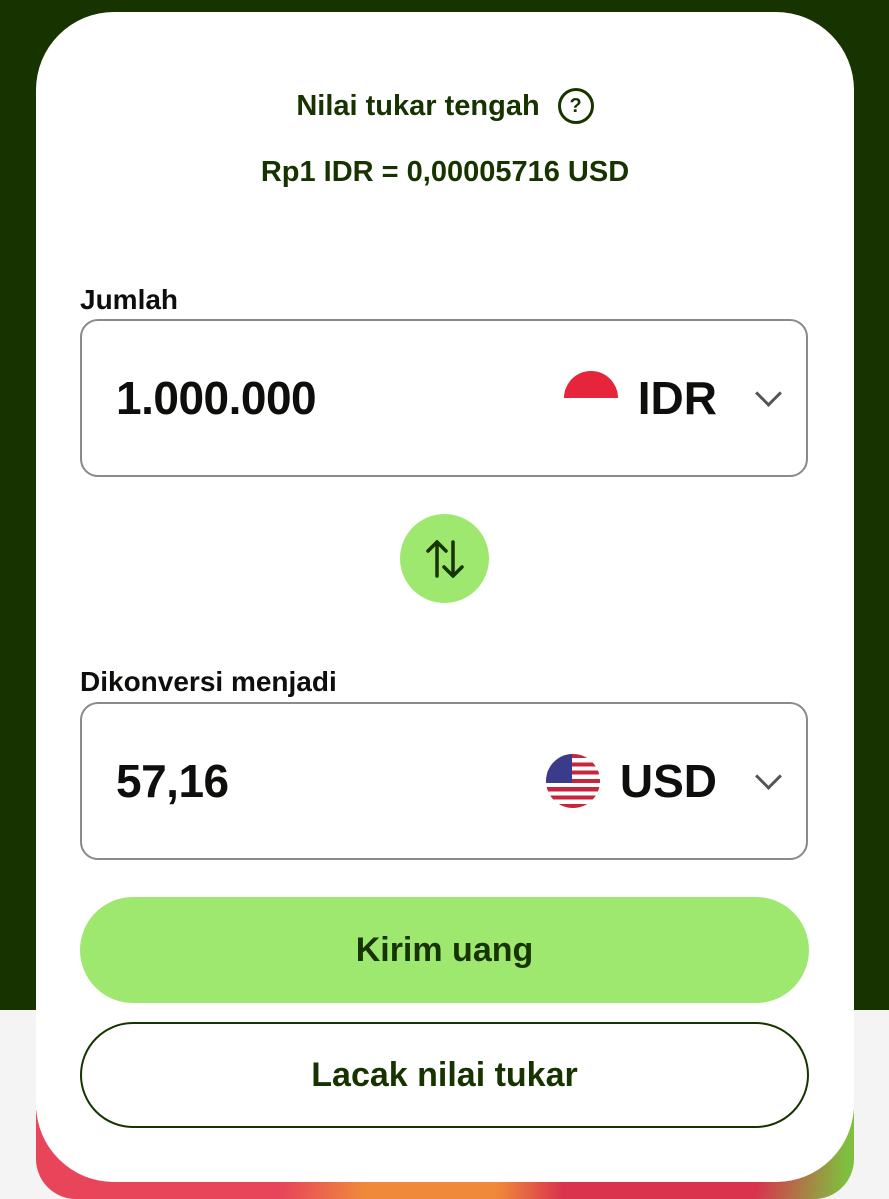 The height and width of the screenshot is (1199, 889). I want to click on indonesia-flag-icon, so click(590, 398).